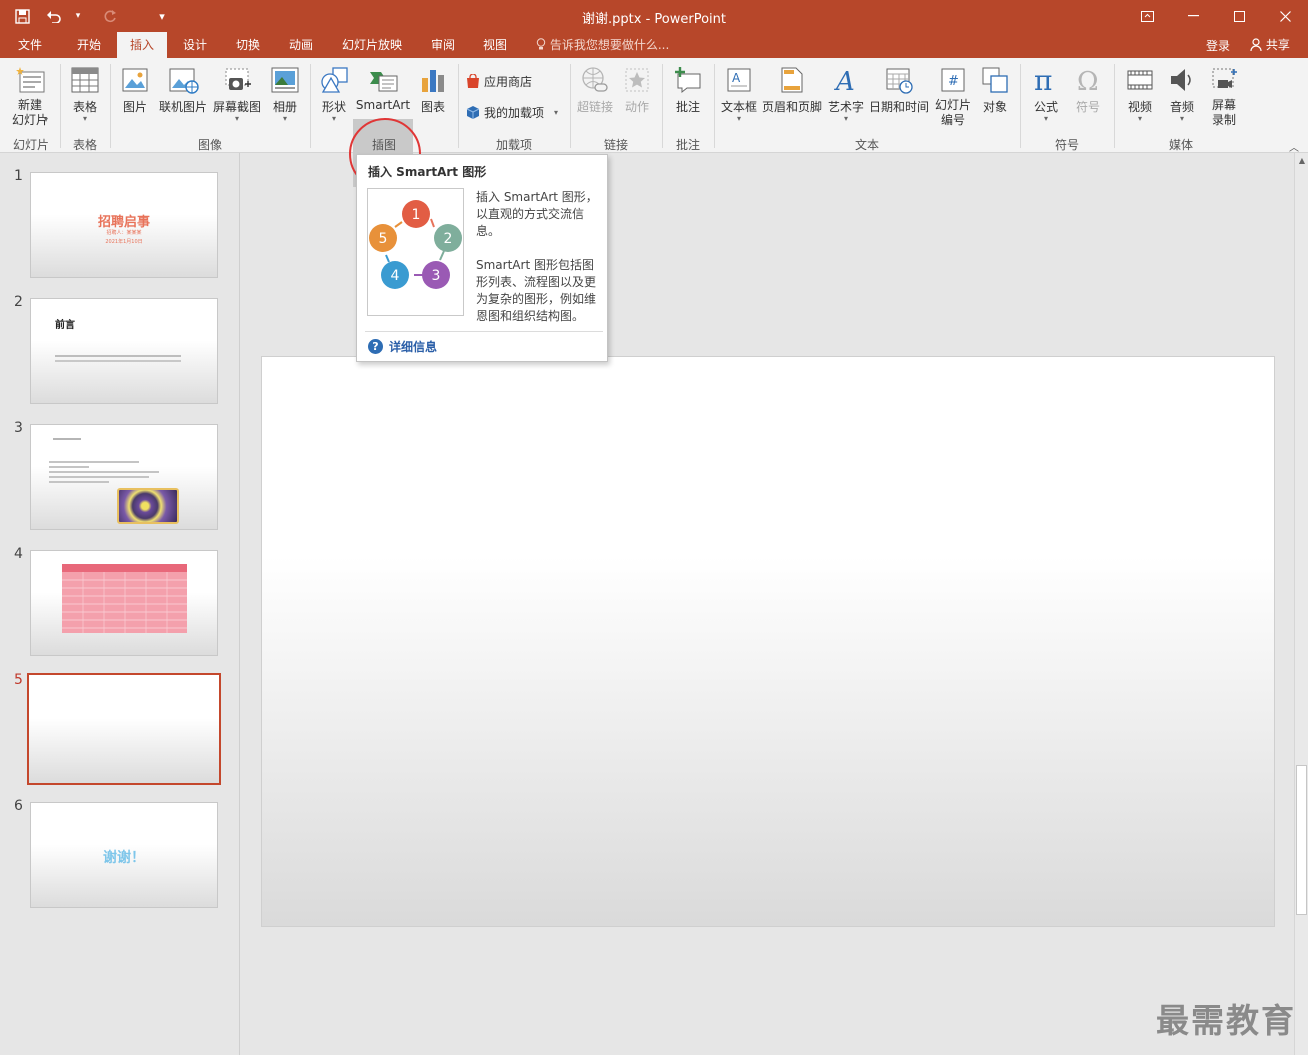  Describe the element at coordinates (334, 94) in the screenshot. I see `shapes-button: 形状 ▾` at that location.